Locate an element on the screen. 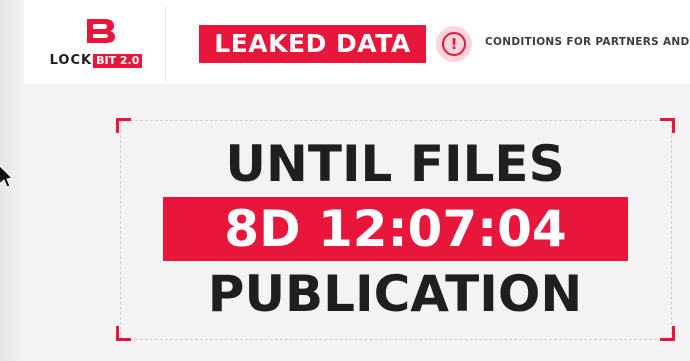 The width and height of the screenshot is (690, 361). exclamation-glyph: ! is located at coordinates (454, 44).